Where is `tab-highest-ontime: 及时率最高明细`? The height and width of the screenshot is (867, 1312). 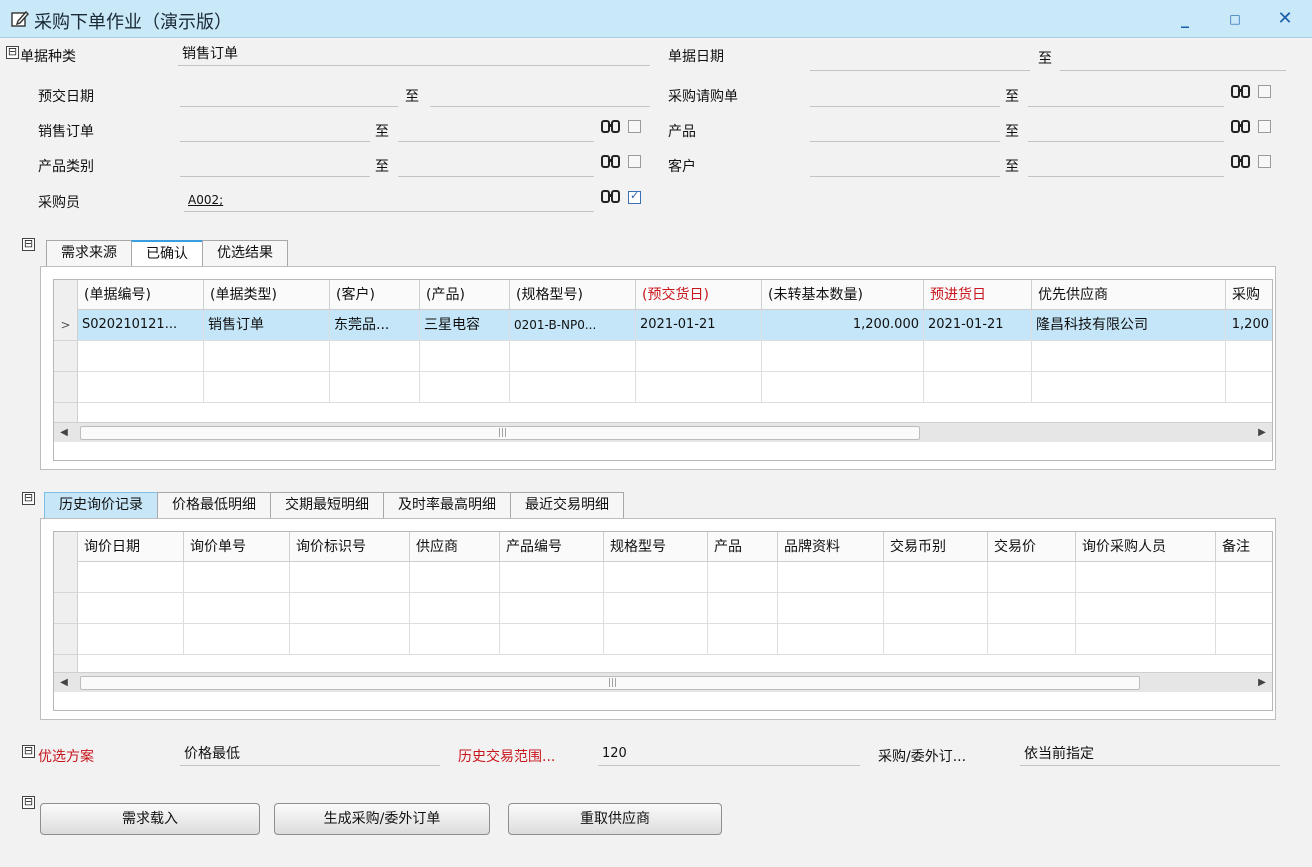
tab-highest-ontime: 及时率最高明细 is located at coordinates (447, 505).